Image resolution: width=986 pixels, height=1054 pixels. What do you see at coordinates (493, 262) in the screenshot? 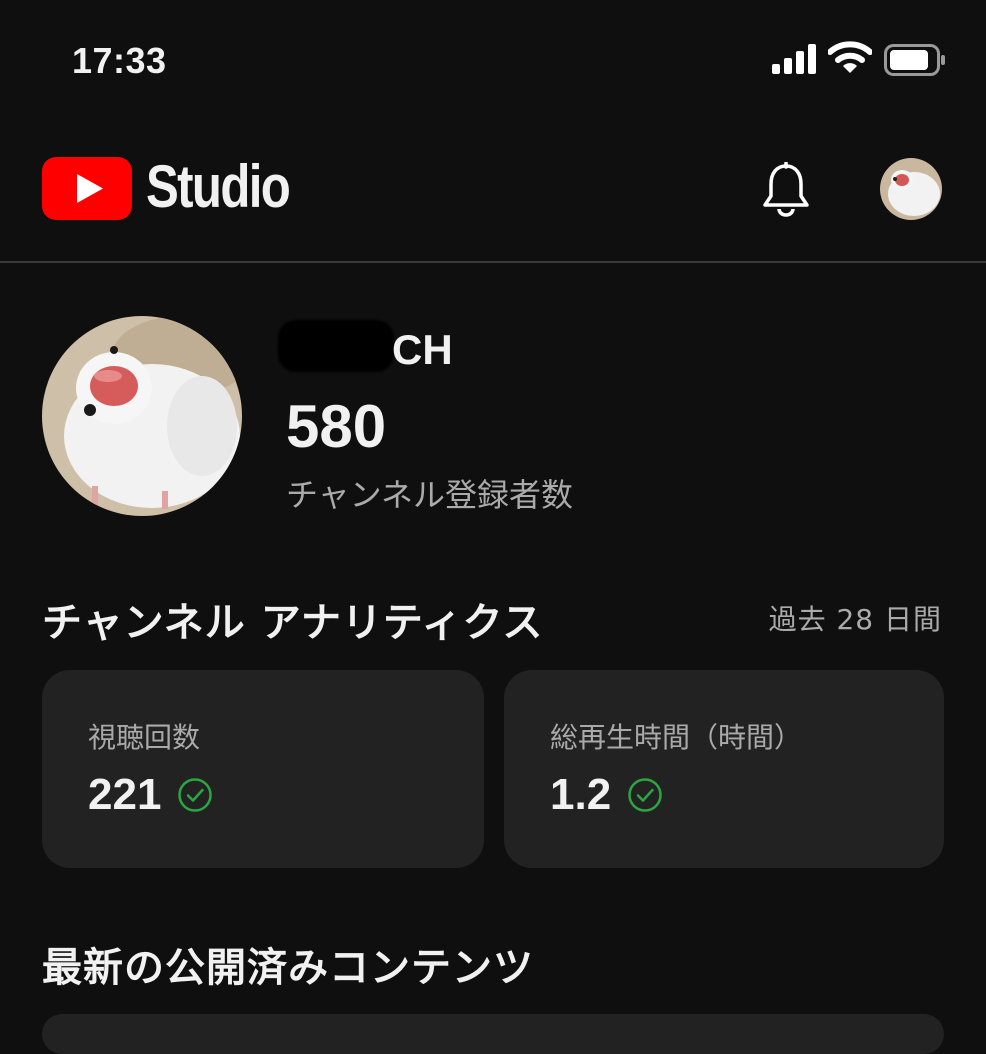
I see `header-divider` at bounding box center [493, 262].